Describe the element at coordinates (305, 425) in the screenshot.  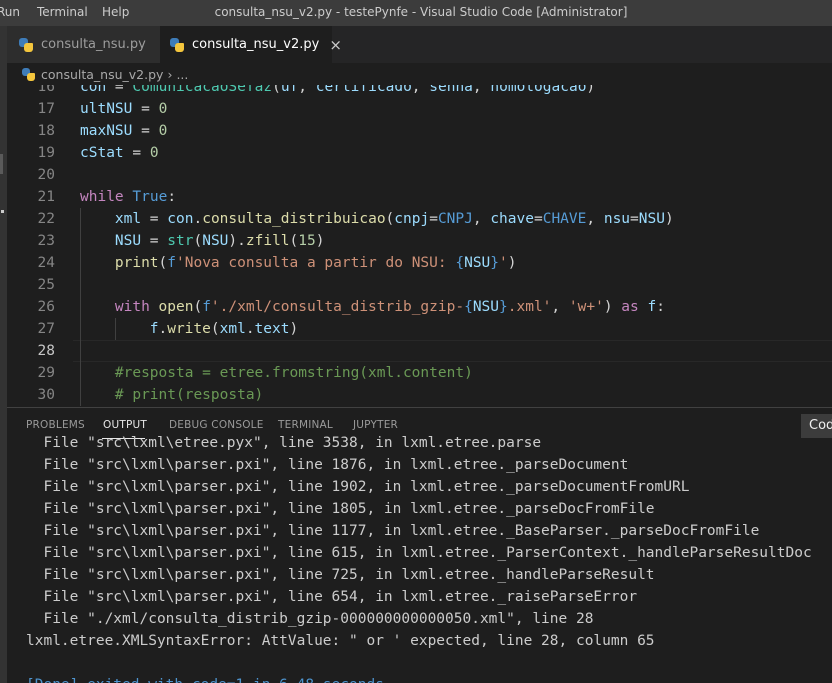
I see `tab-terminal: TERMINAL` at that location.